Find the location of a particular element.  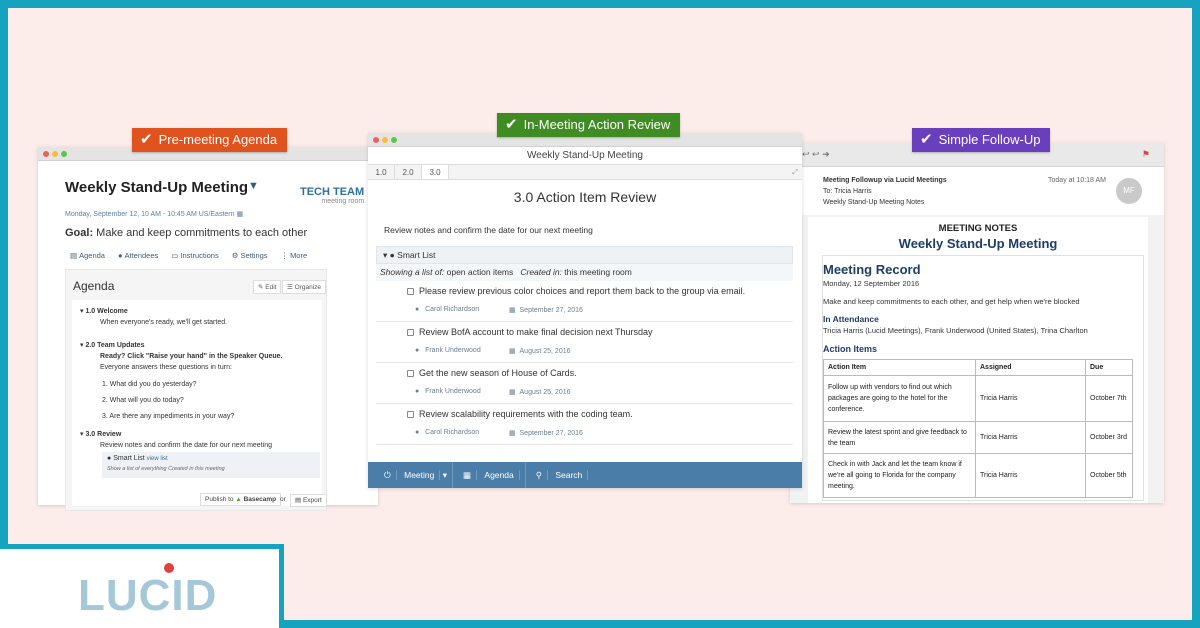

search-button: ⚲ Search is located at coordinates (560, 475).